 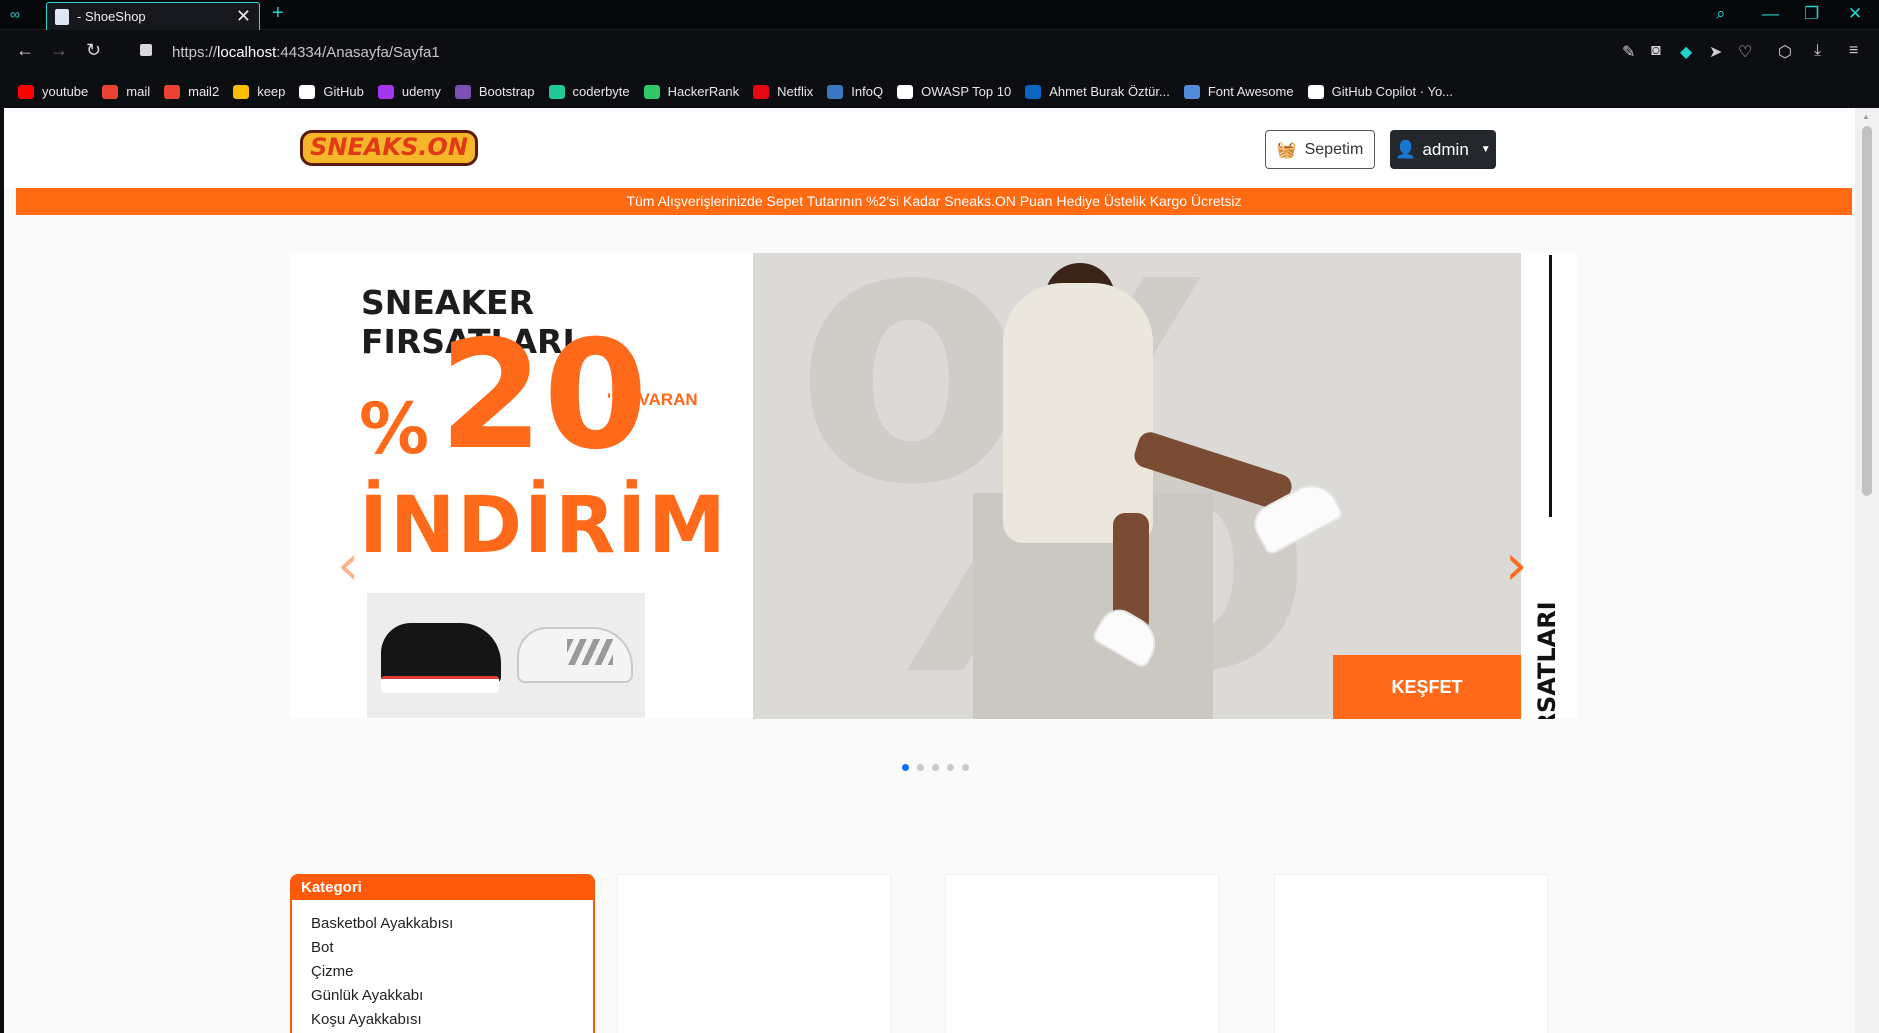 I want to click on white-sneaker-image, so click(x=574, y=655).